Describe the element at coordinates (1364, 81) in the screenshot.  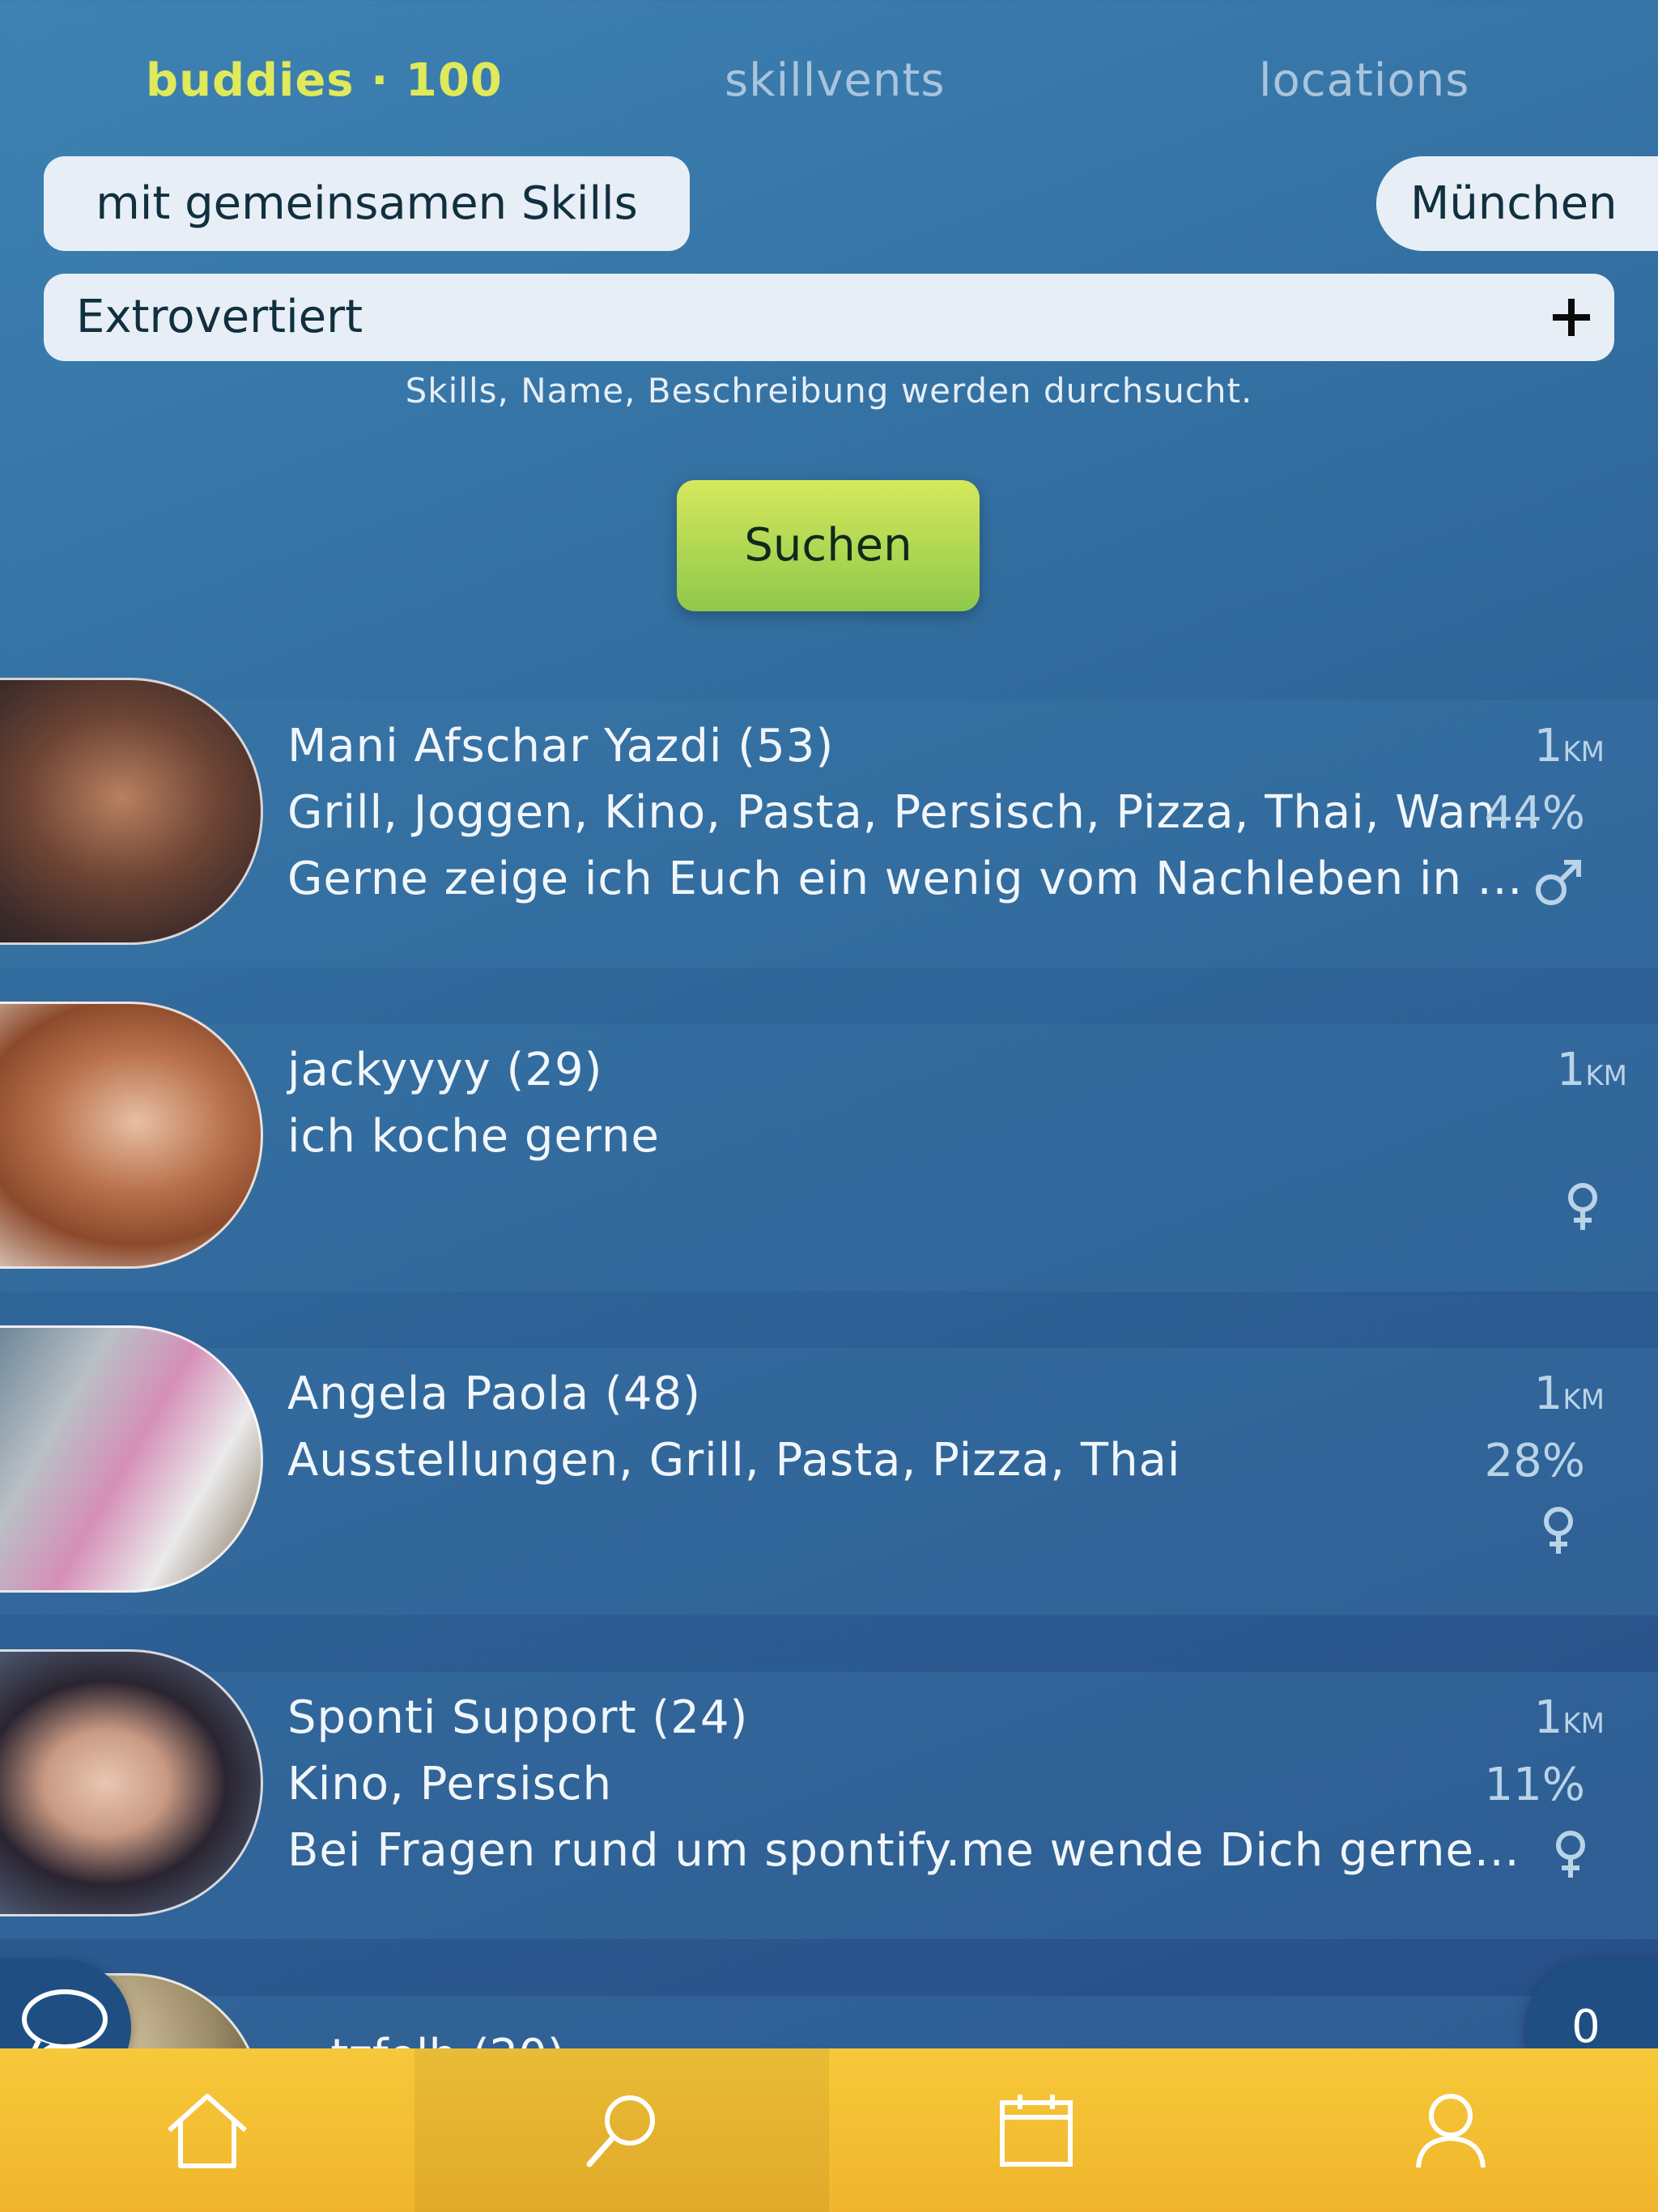
I see `tab-locations: locations` at that location.